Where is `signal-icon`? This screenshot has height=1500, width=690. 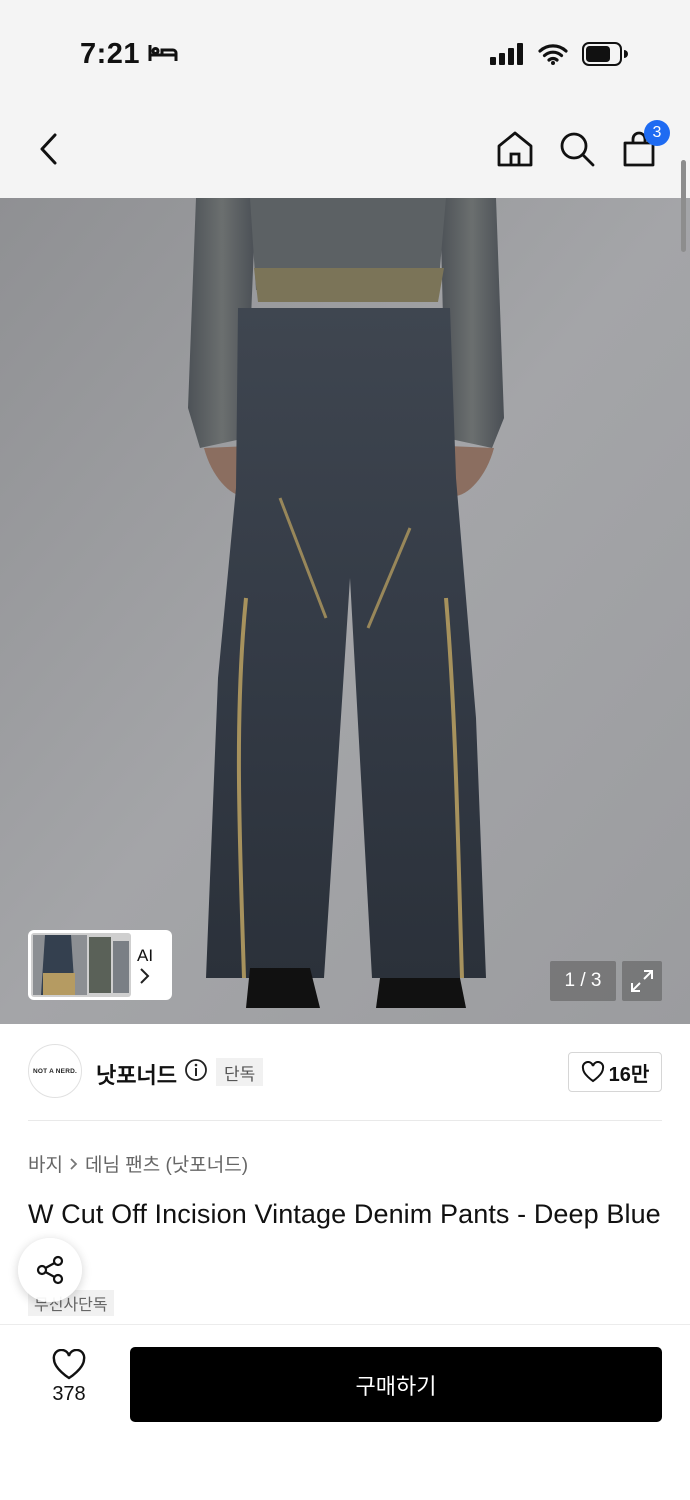 signal-icon is located at coordinates (507, 56).